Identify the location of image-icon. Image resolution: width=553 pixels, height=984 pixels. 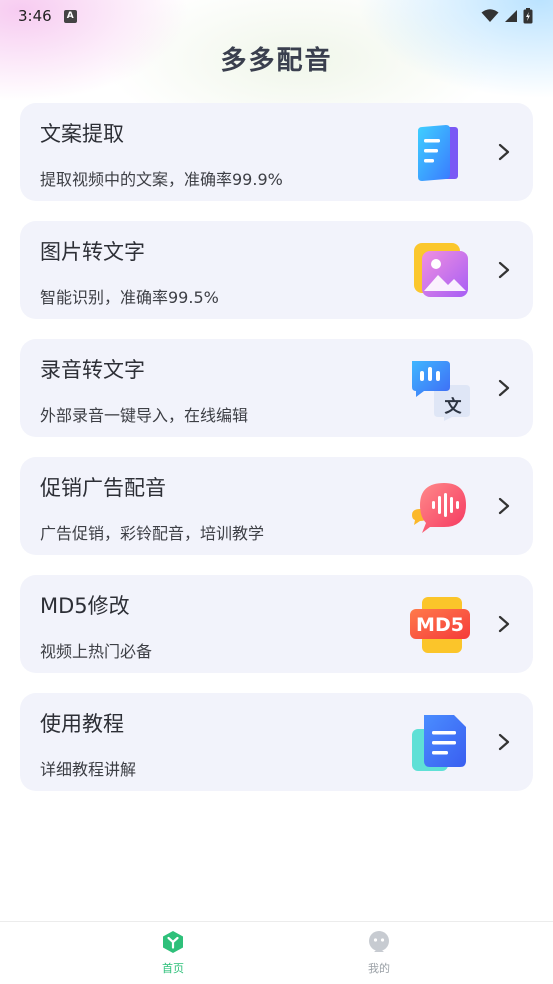
(441, 270).